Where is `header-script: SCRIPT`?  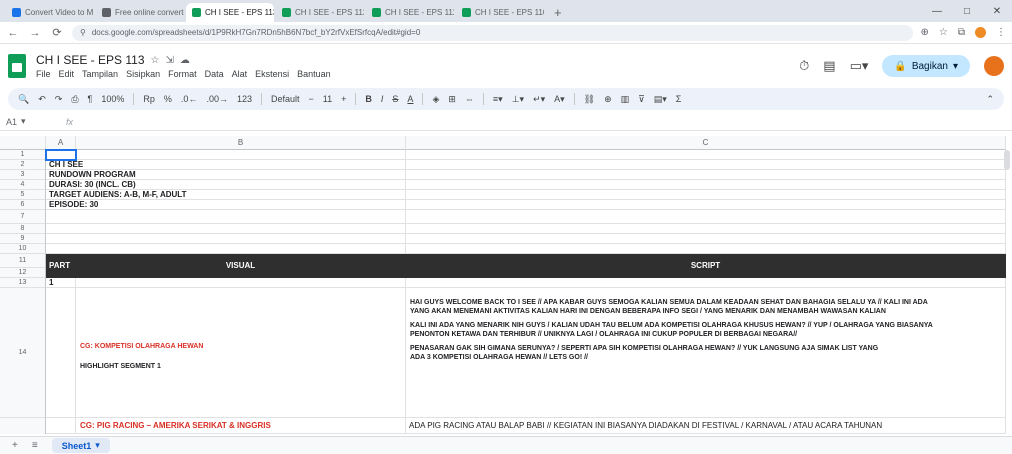
header-script: SCRIPT is located at coordinates (706, 266).